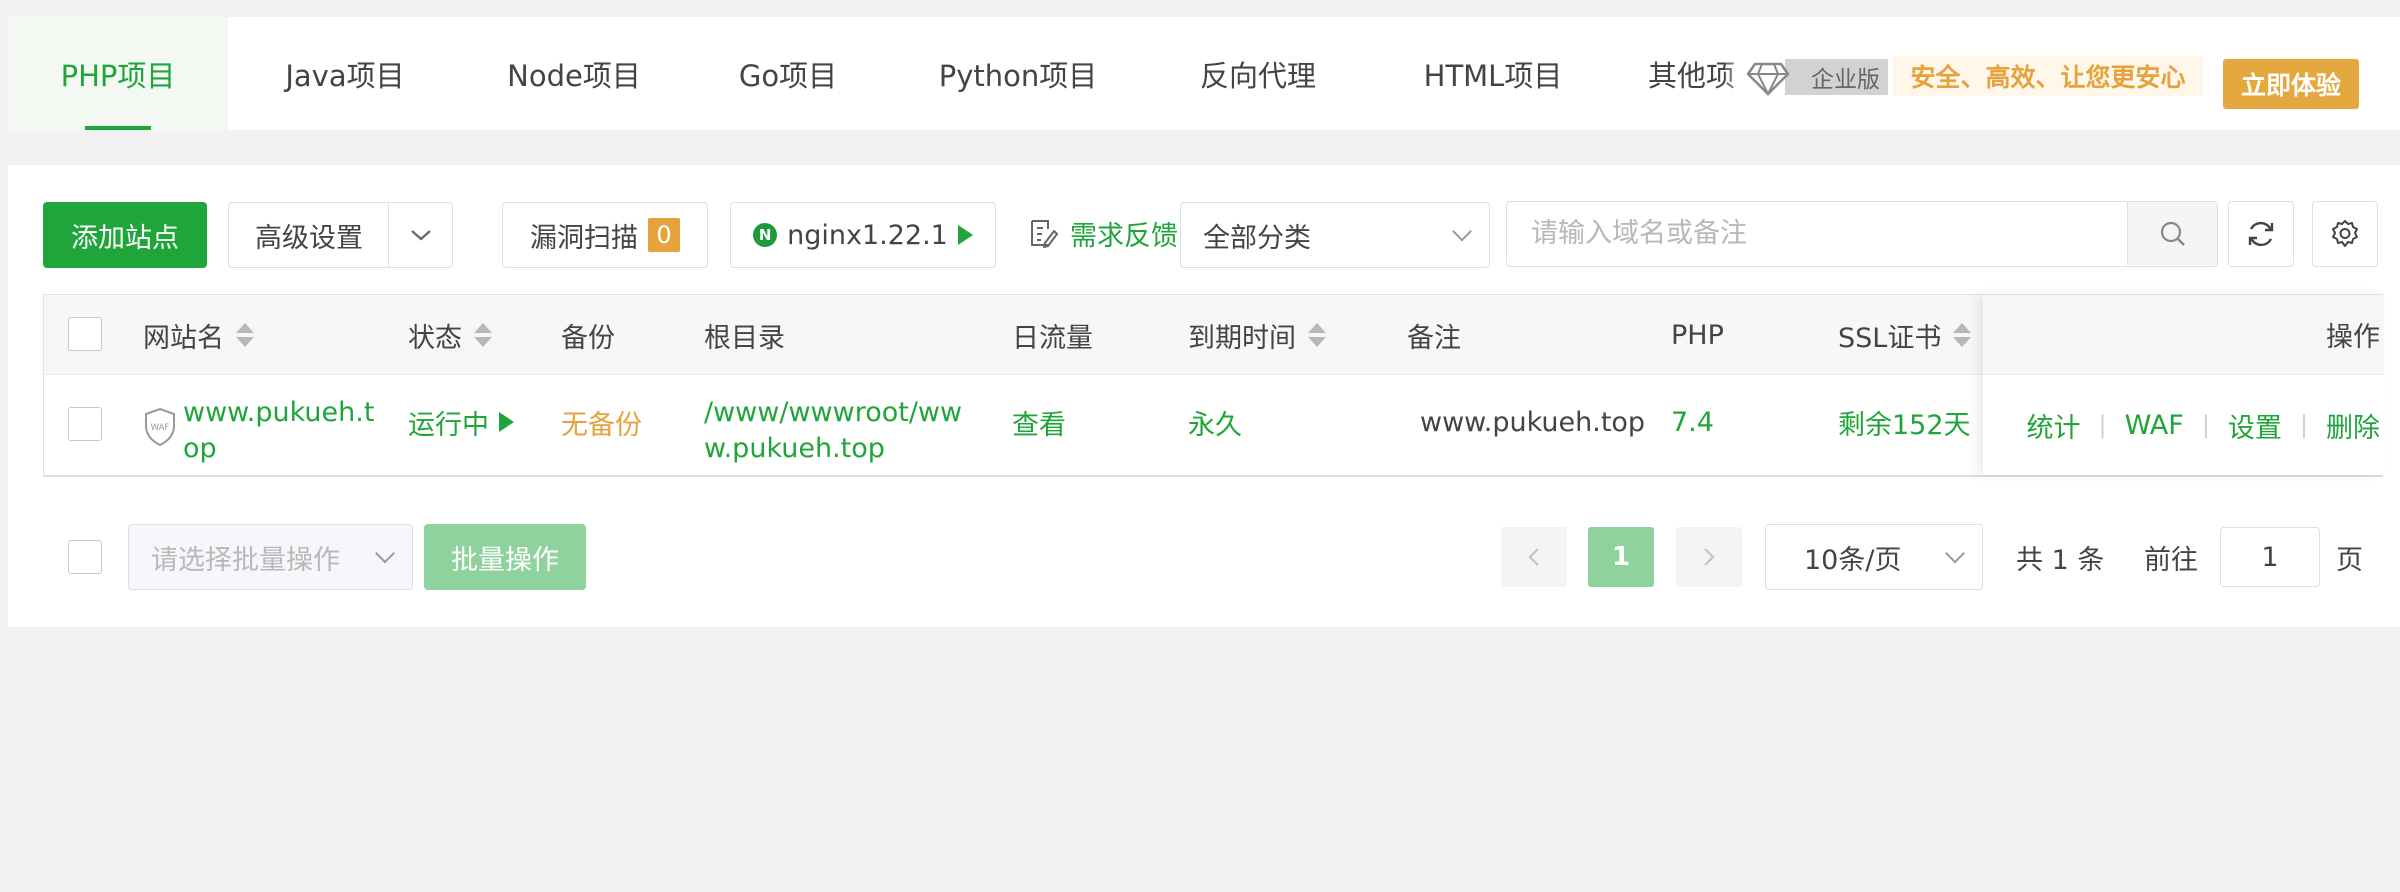 This screenshot has width=2400, height=892. What do you see at coordinates (505, 557) in the screenshot?
I see `batch-operation-button: 批量操作` at bounding box center [505, 557].